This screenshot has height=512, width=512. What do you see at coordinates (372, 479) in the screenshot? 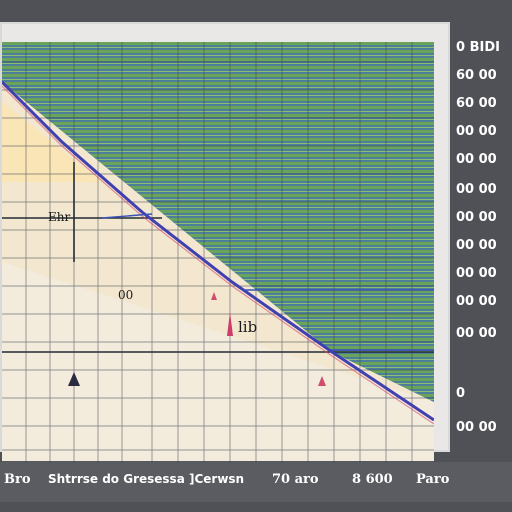
I see `value-label: 8 600` at bounding box center [372, 479].